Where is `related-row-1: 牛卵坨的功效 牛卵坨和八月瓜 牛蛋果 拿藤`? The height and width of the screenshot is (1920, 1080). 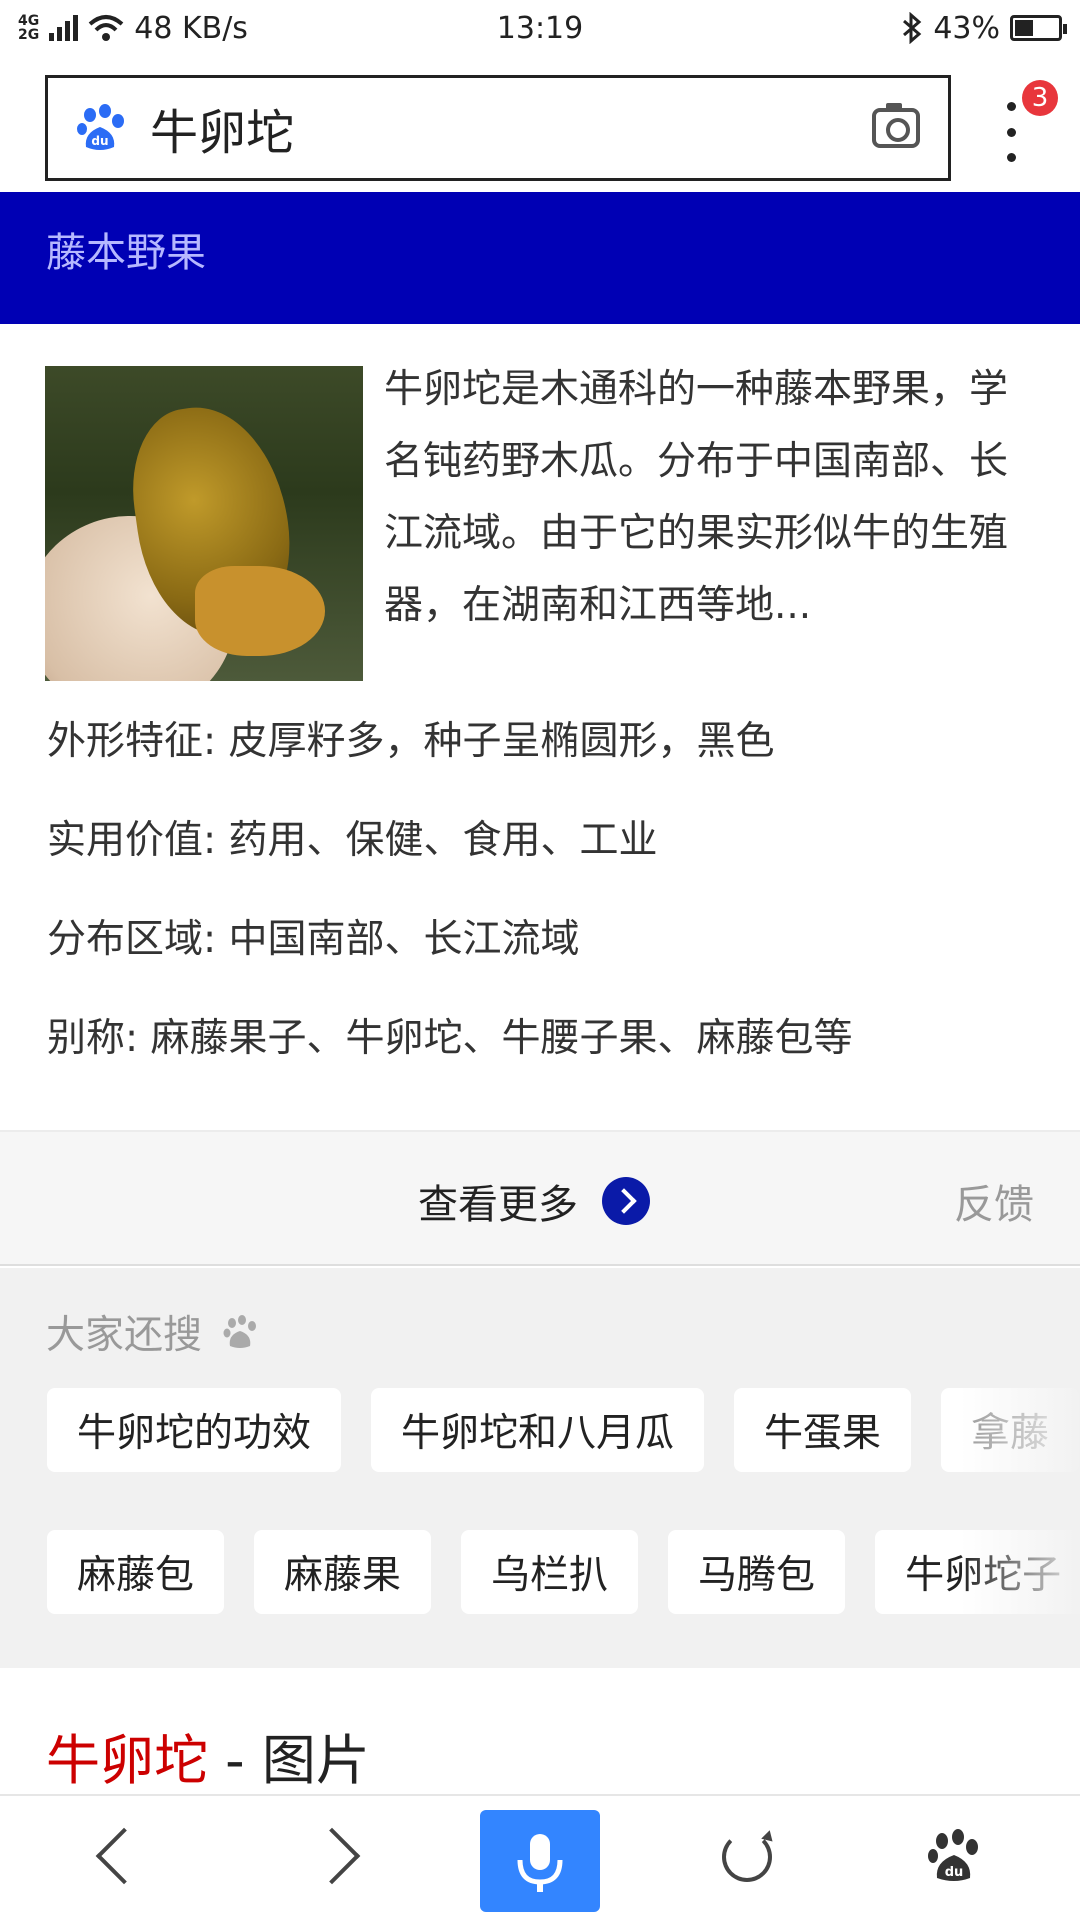 related-row-1: 牛卵坨的功效 牛卵坨和八月瓜 牛蛋果 拿藤 is located at coordinates (563, 1430).